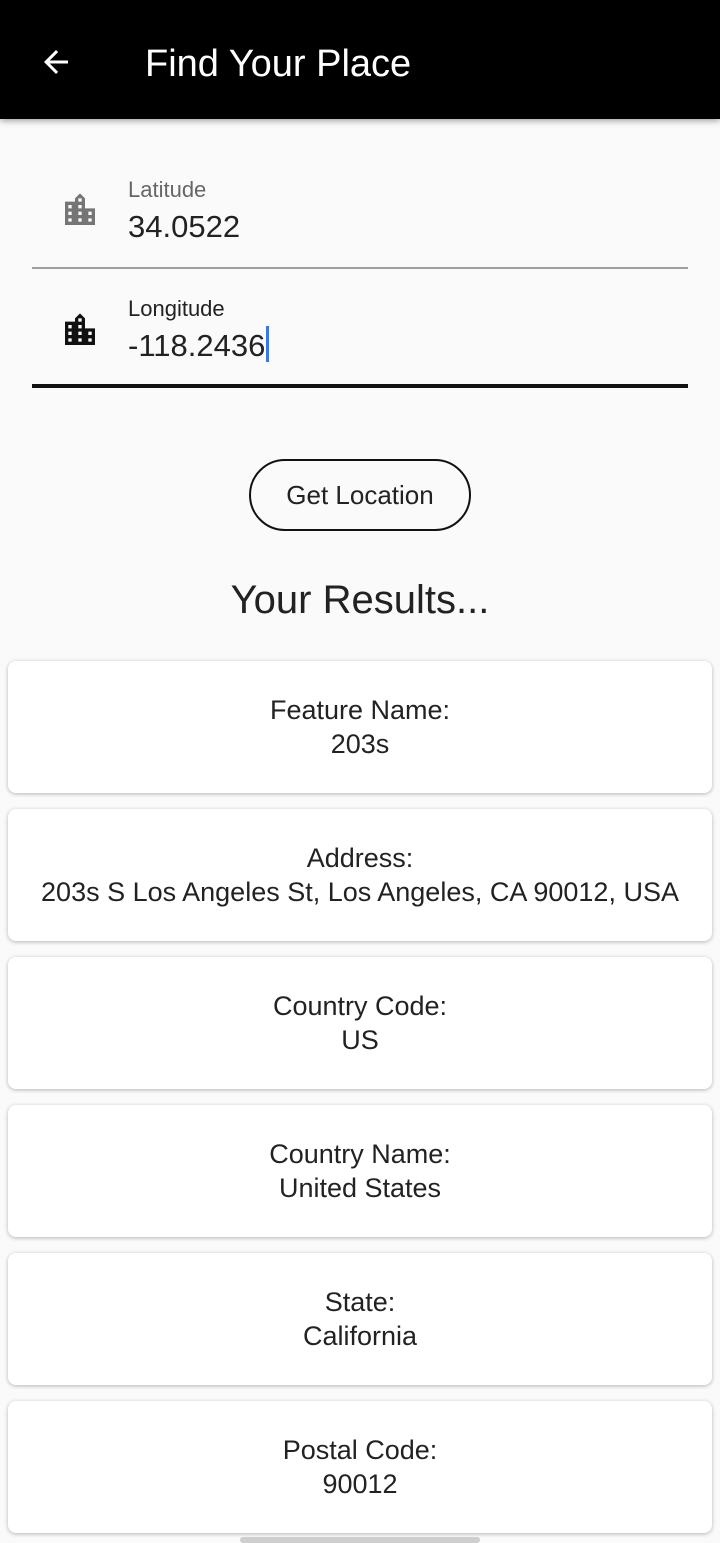 This screenshot has height=1543, width=720. Describe the element at coordinates (360, 386) in the screenshot. I see `longitude-underline` at that location.